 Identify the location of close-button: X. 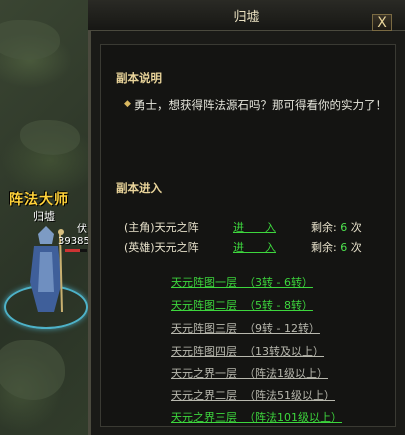
(382, 22).